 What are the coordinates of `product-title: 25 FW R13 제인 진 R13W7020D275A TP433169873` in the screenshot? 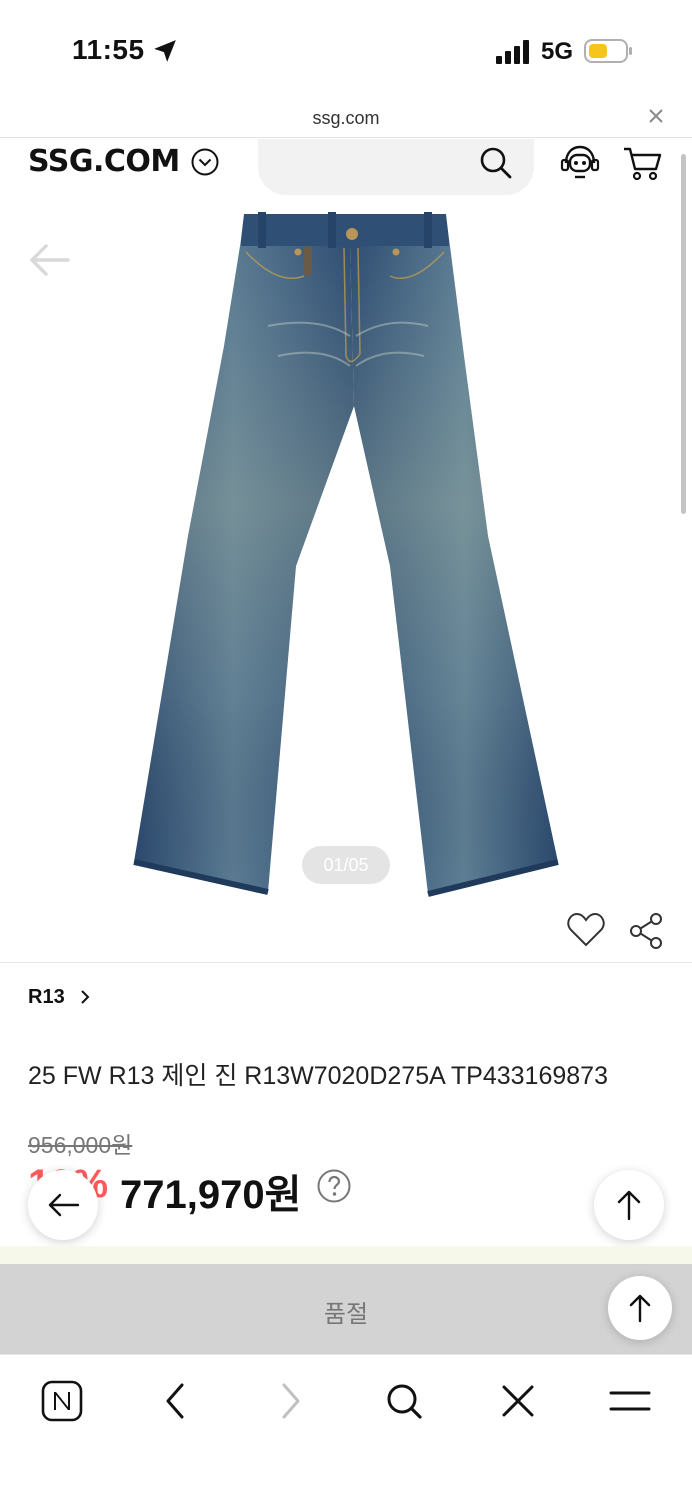 It's located at (318, 1076).